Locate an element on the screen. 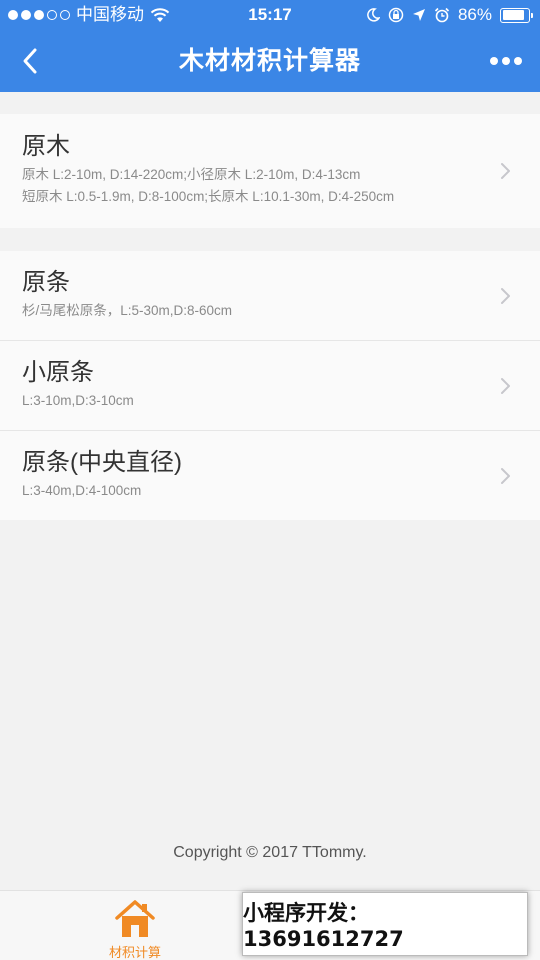  copyright-text: Copyright © 2017 TTommy. is located at coordinates (270, 852).